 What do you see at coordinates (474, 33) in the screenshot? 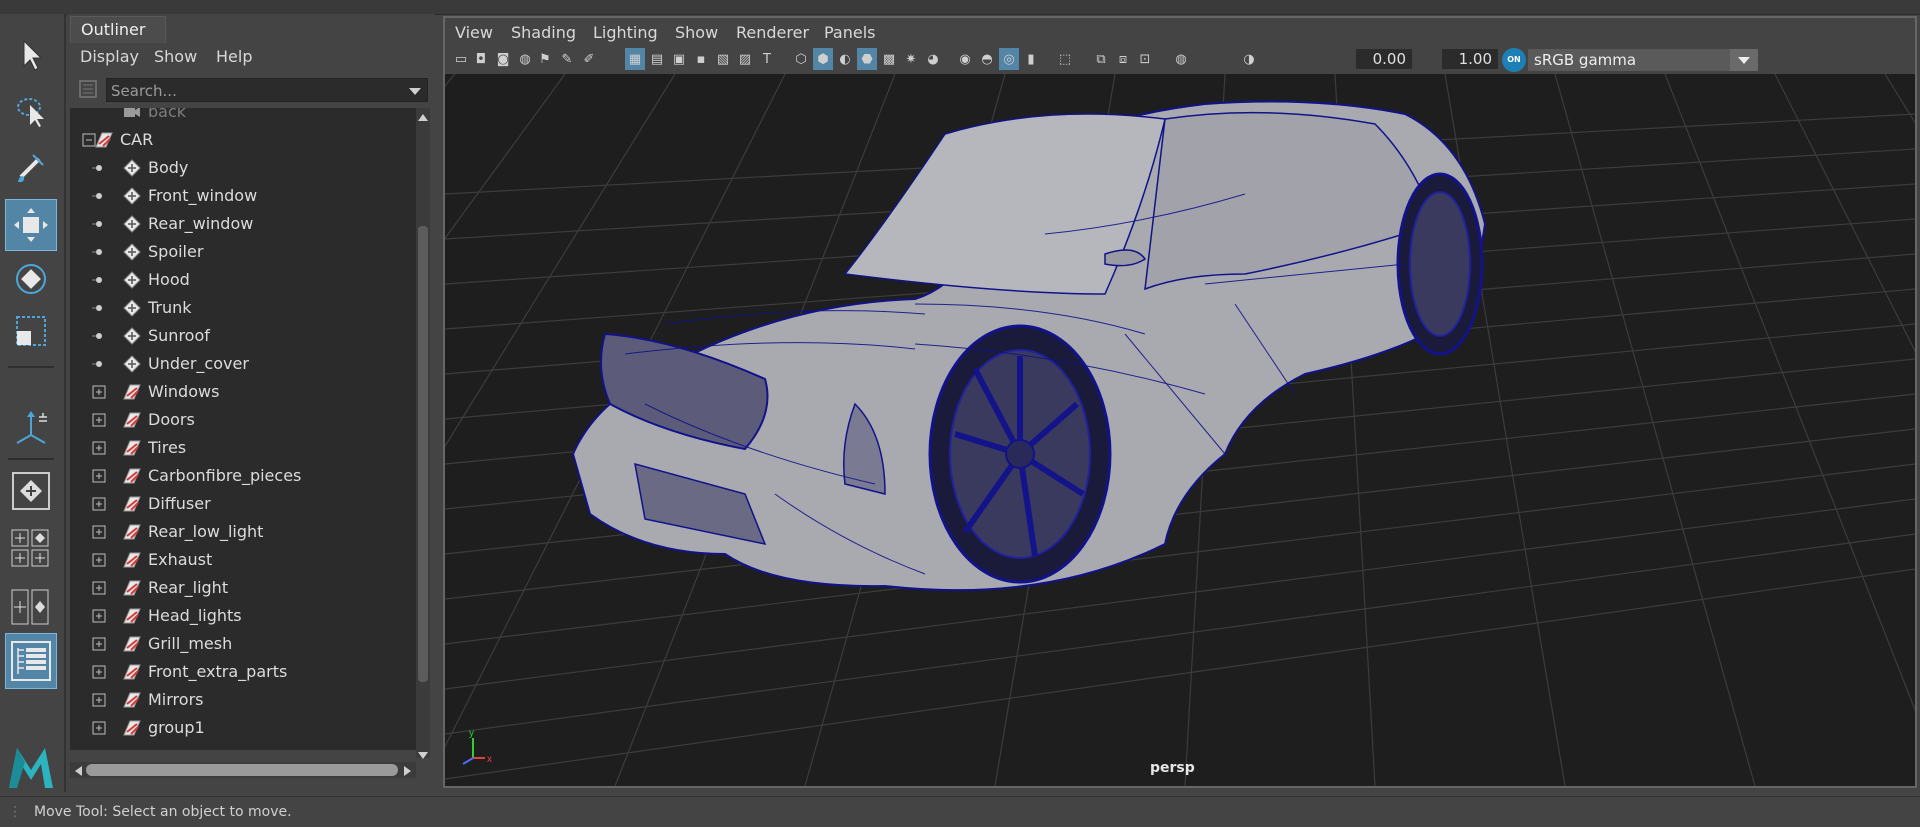
I see `menu-view: View` at bounding box center [474, 33].